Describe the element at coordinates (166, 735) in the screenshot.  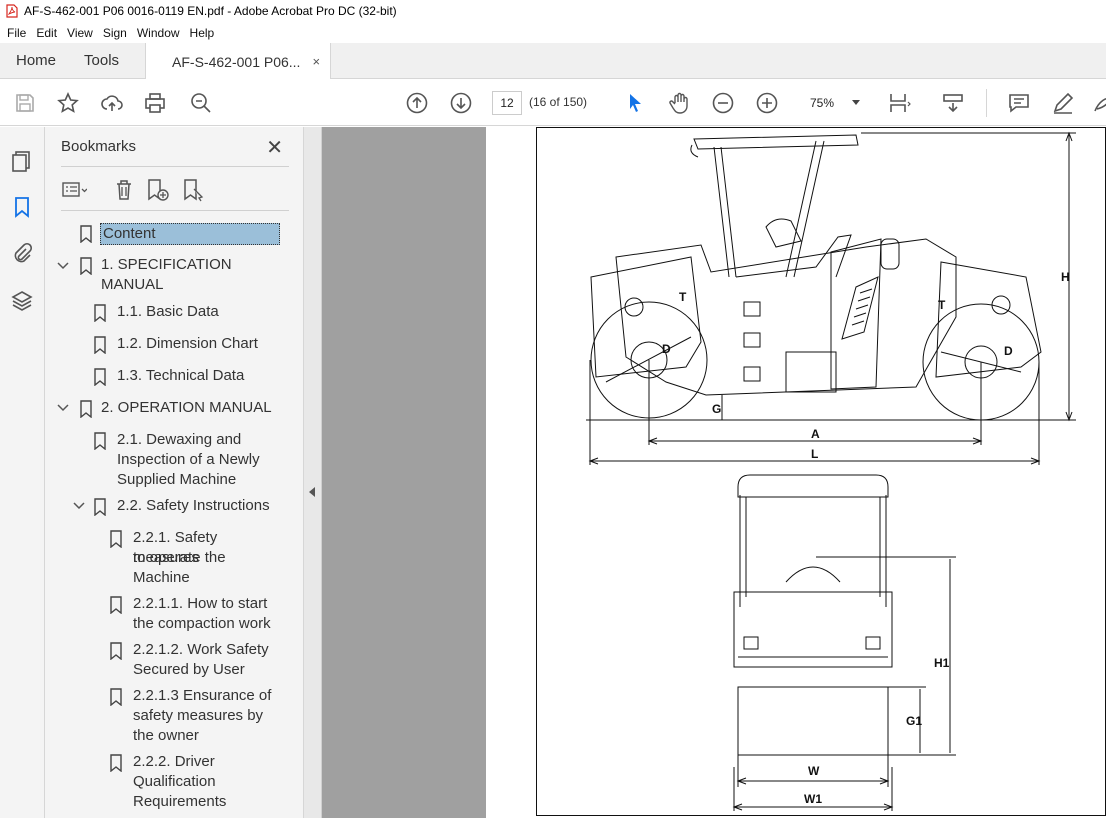
I see `bookmark-label-line3: the owner` at that location.